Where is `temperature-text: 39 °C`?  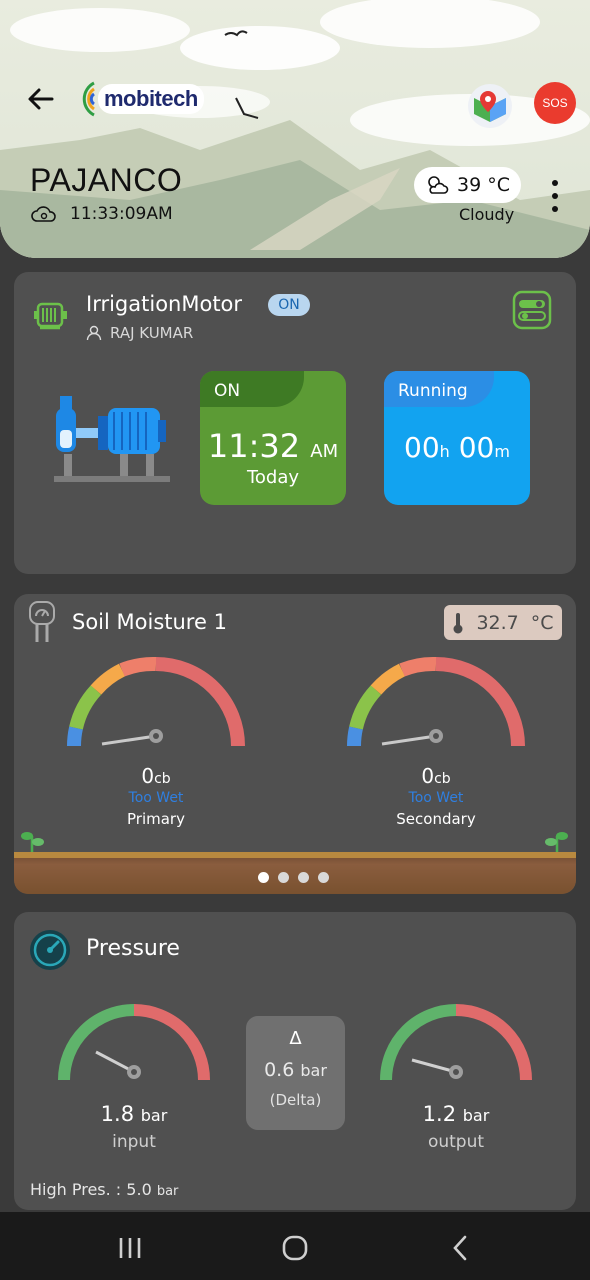
temperature-text: 39 °C is located at coordinates (483, 185).